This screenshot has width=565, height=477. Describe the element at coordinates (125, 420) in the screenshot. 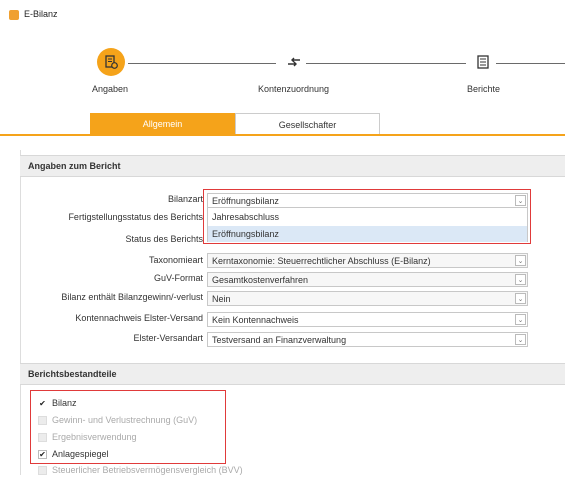

I see `checkbox-label-guv: Gewinn- und Verlustrechnung (GuV)` at that location.